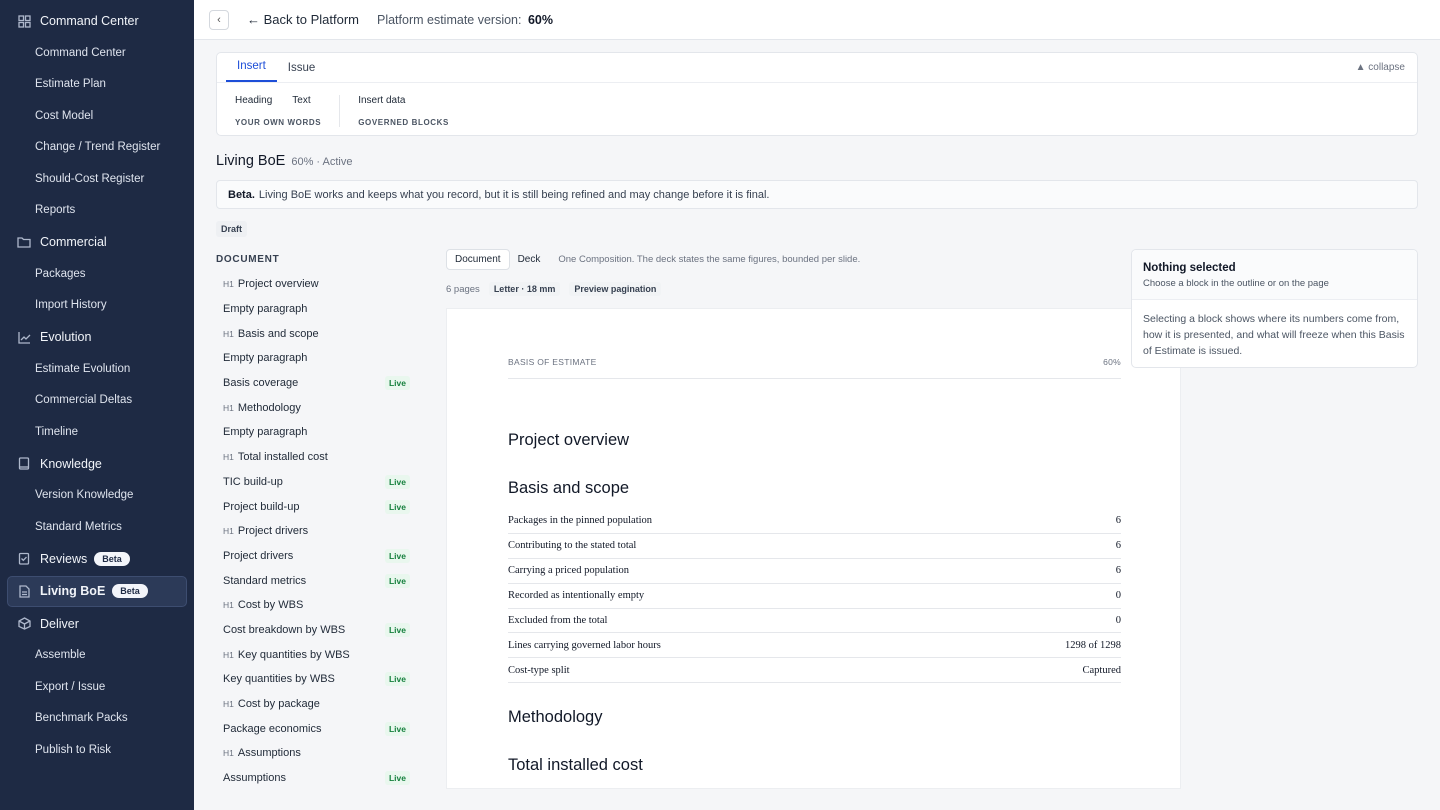 Image resolution: width=1440 pixels, height=810 pixels. I want to click on outline-item-project-build-up: Project build-up Live, so click(323, 506).